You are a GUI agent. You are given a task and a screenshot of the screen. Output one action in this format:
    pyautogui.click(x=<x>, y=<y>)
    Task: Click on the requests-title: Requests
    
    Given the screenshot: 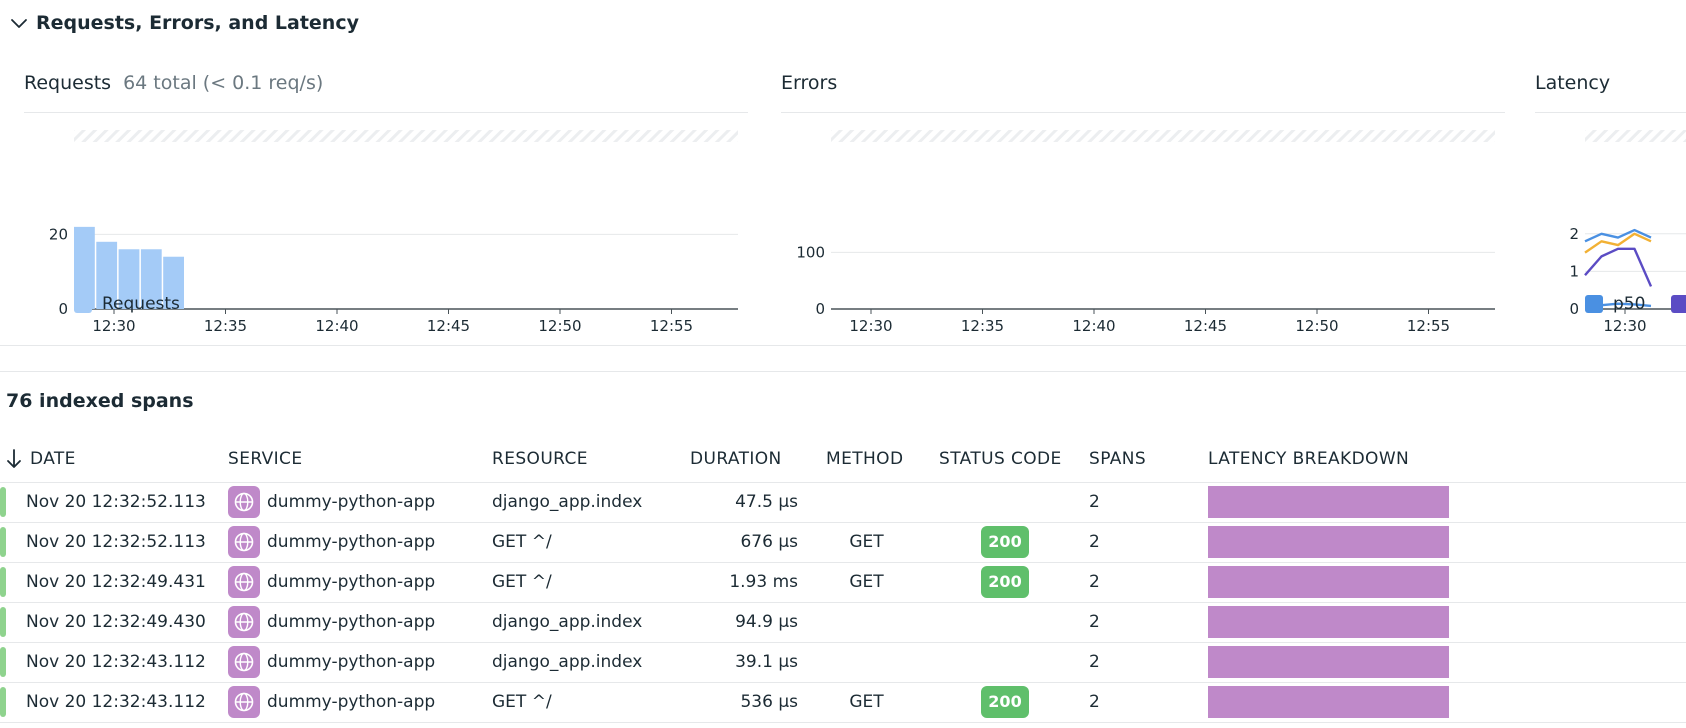 What is the action you would take?
    pyautogui.click(x=68, y=83)
    